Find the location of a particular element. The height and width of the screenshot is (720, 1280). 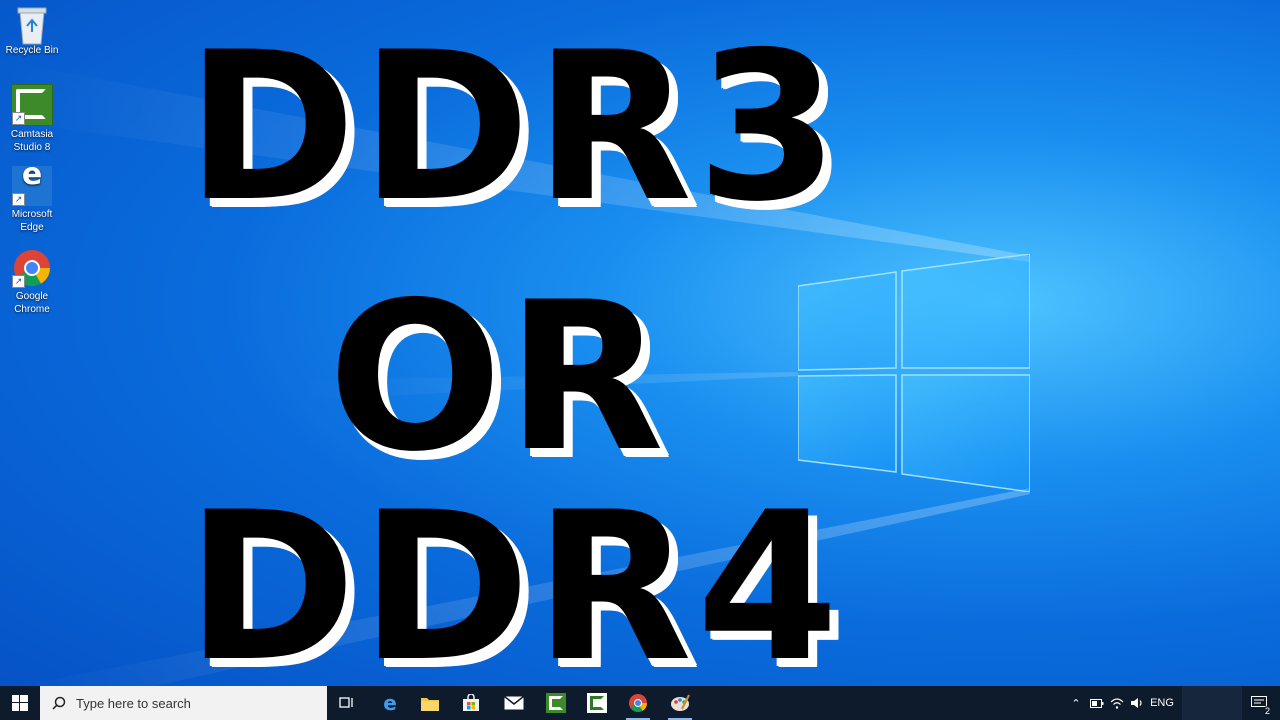

input-language-indicator: ENG is located at coordinates (1162, 703).